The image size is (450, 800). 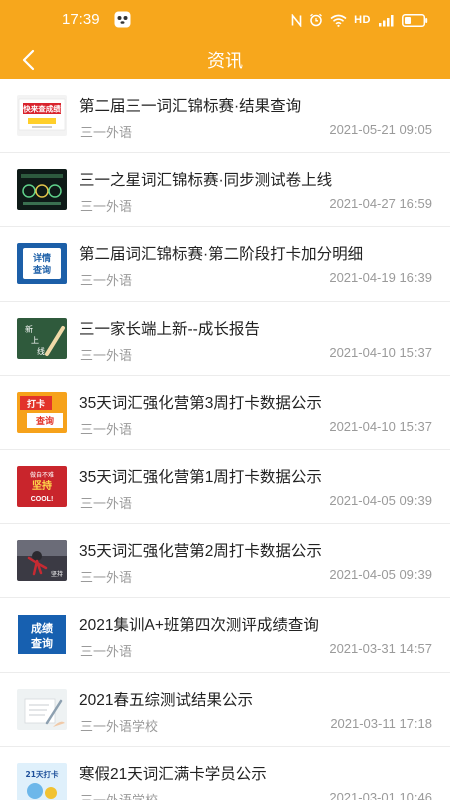 What do you see at coordinates (42, 412) in the screenshot?
I see `news-thumbnail: 打卡 查询` at bounding box center [42, 412].